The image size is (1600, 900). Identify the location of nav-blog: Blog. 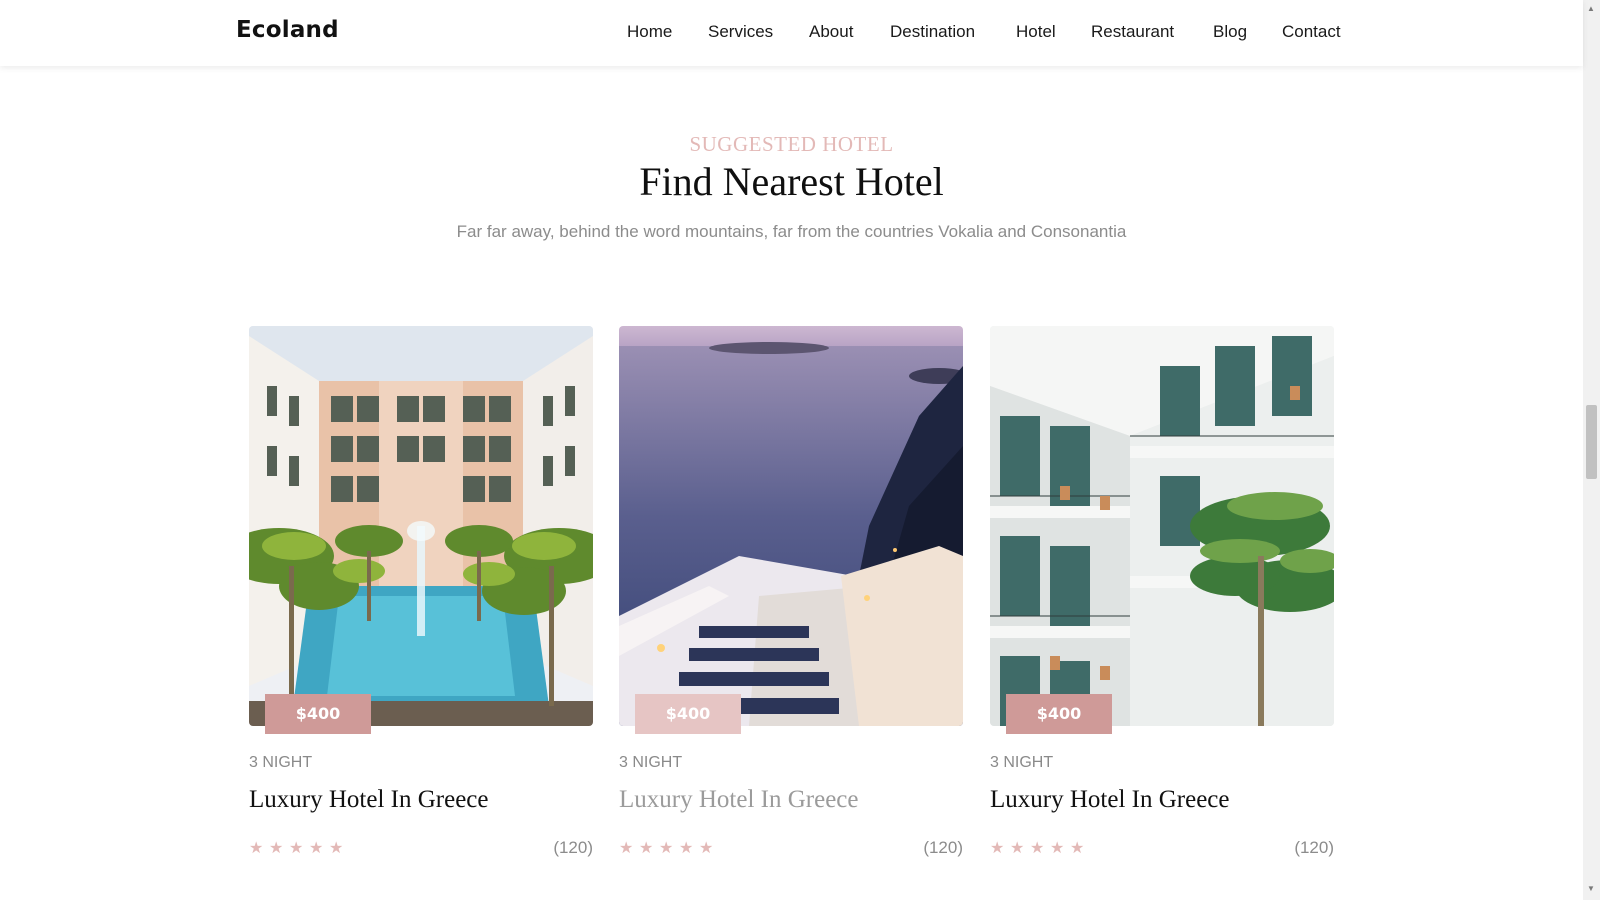
(1230, 32).